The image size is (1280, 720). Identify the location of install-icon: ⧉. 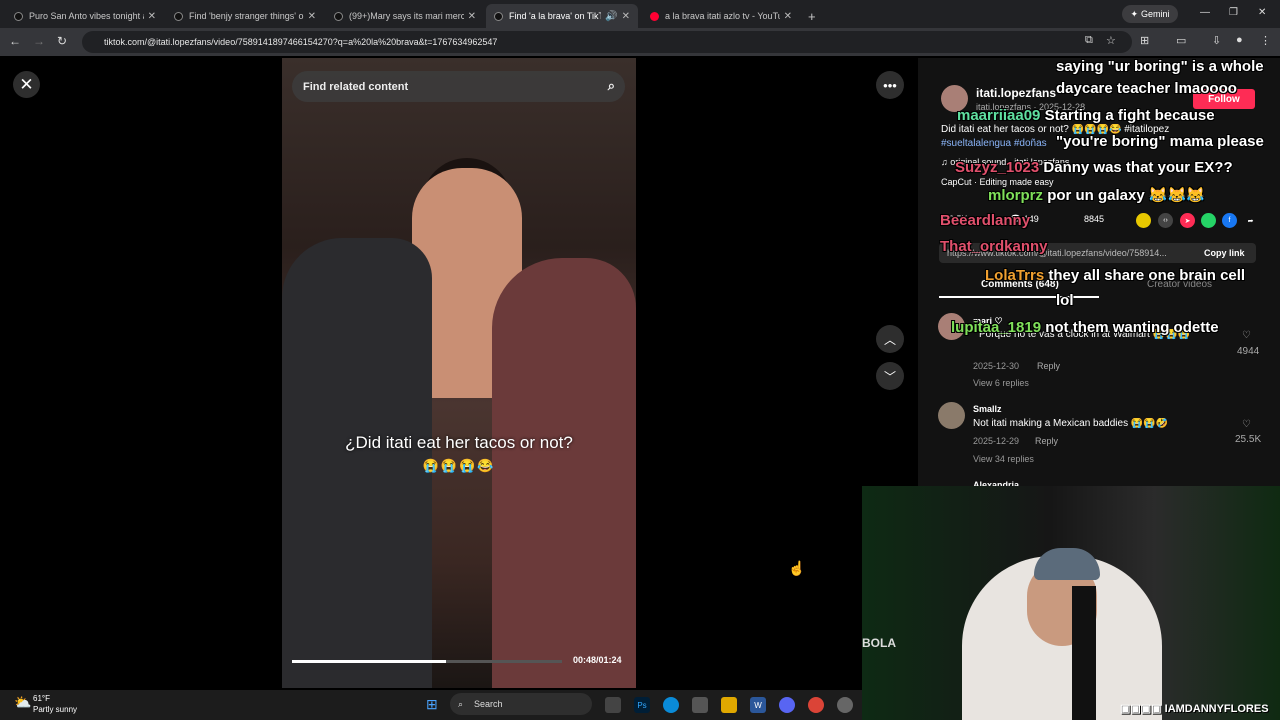
(1089, 40).